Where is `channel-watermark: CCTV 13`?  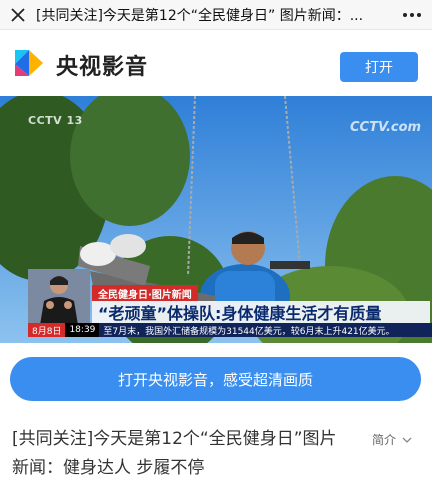 channel-watermark: CCTV 13 is located at coordinates (55, 120).